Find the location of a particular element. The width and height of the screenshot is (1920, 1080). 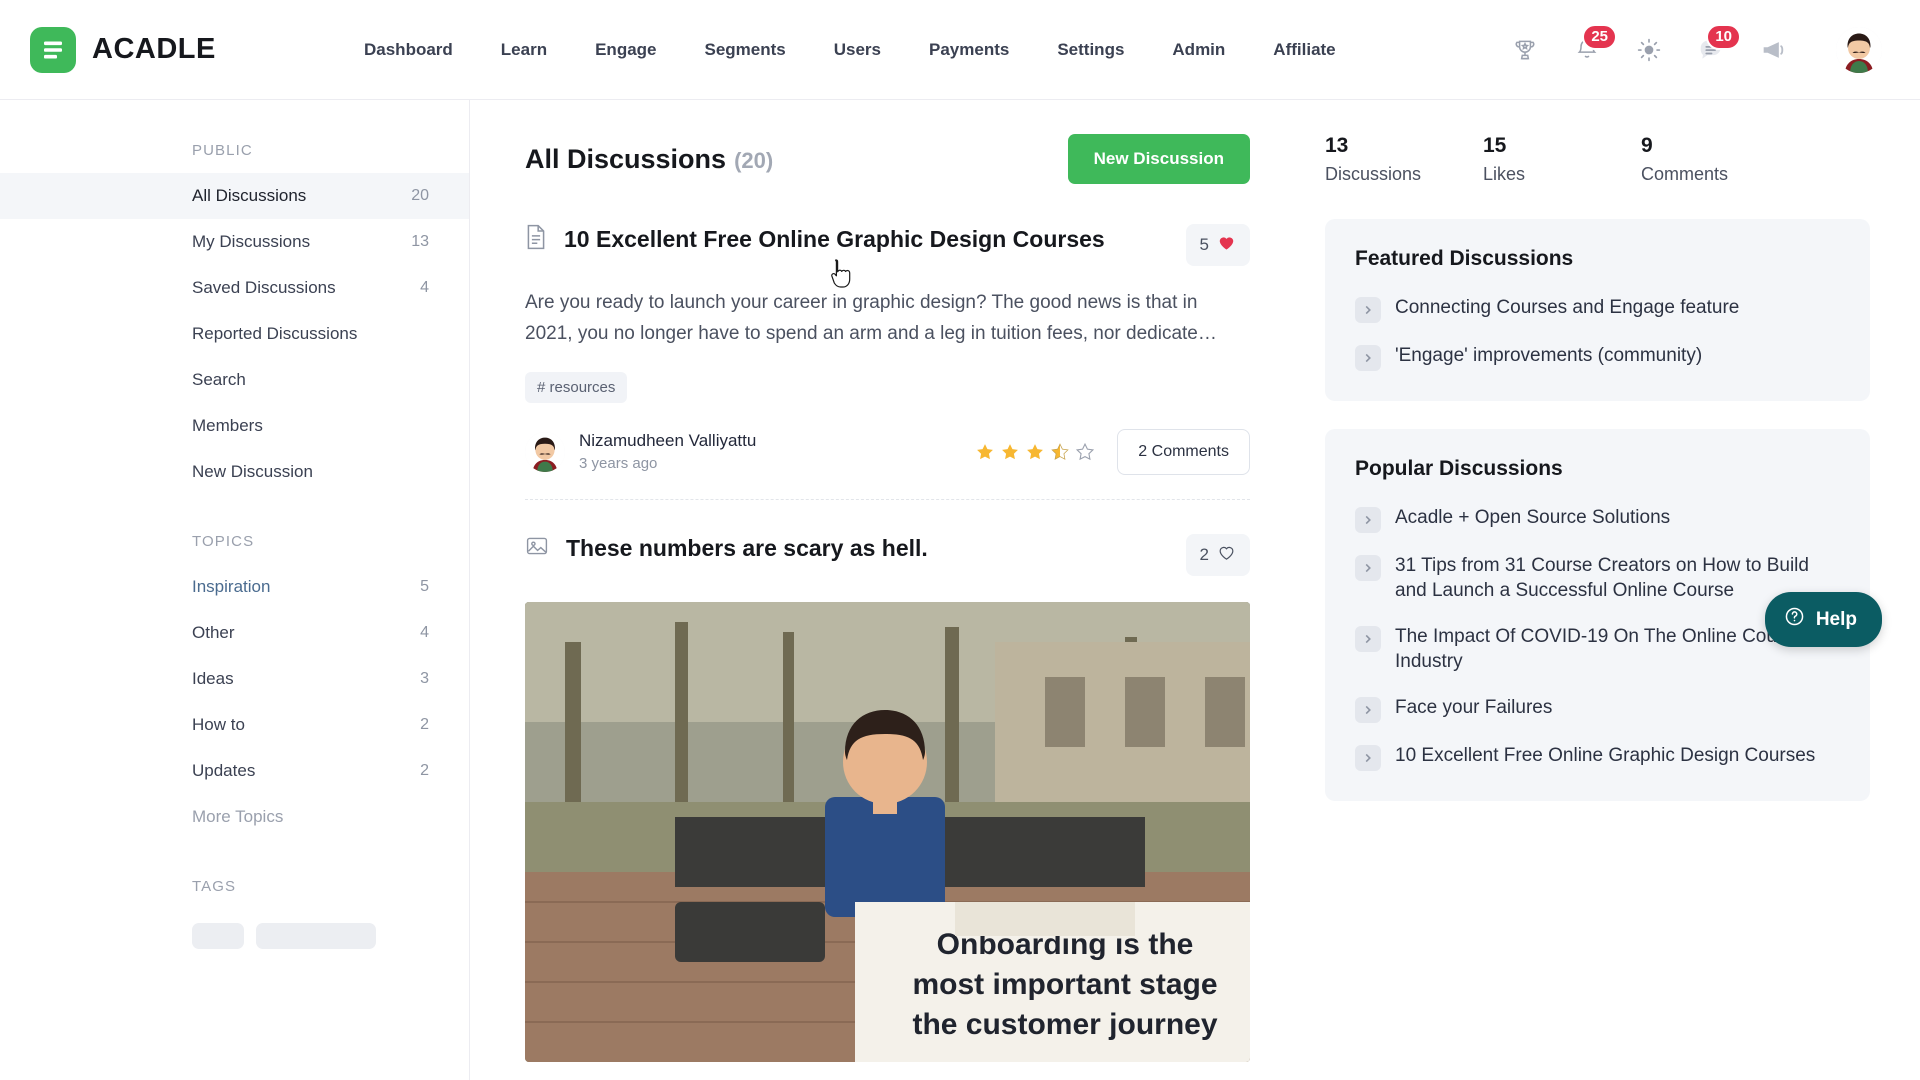

nav-item-learn: Learn is located at coordinates (524, 50).